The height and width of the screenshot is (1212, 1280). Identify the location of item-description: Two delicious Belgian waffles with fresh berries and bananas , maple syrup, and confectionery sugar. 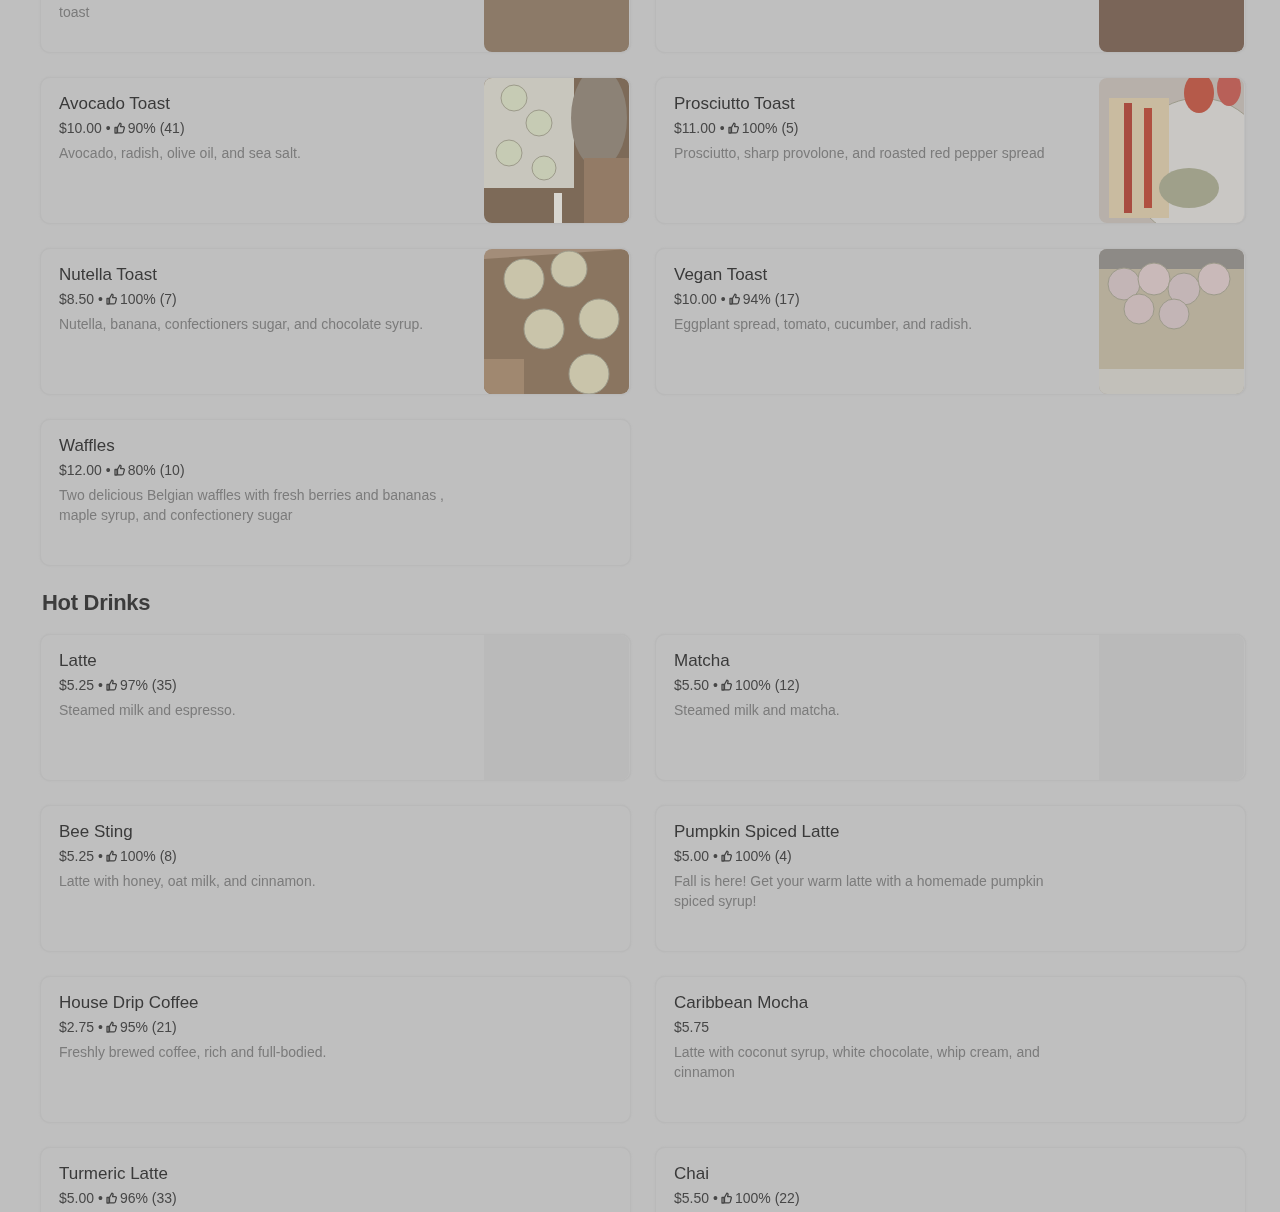
(252, 505).